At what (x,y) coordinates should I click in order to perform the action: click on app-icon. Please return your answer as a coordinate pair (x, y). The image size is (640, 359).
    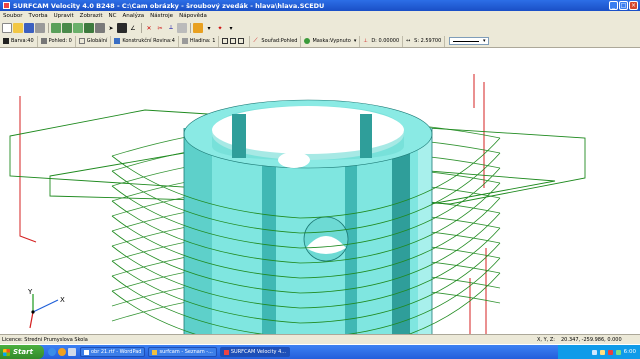
    Looking at the image, I should click on (6, 5).